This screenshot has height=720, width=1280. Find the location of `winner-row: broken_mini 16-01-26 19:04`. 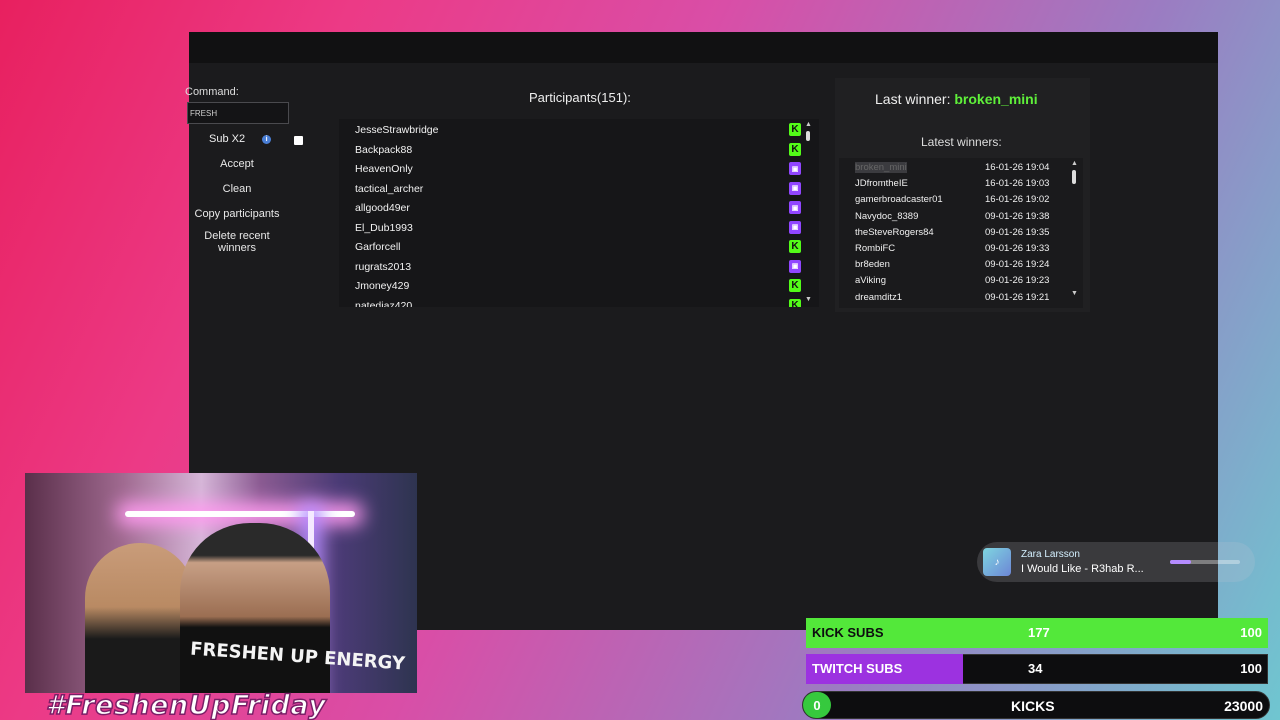

winner-row: broken_mini 16-01-26 19:04 is located at coordinates (965, 168).